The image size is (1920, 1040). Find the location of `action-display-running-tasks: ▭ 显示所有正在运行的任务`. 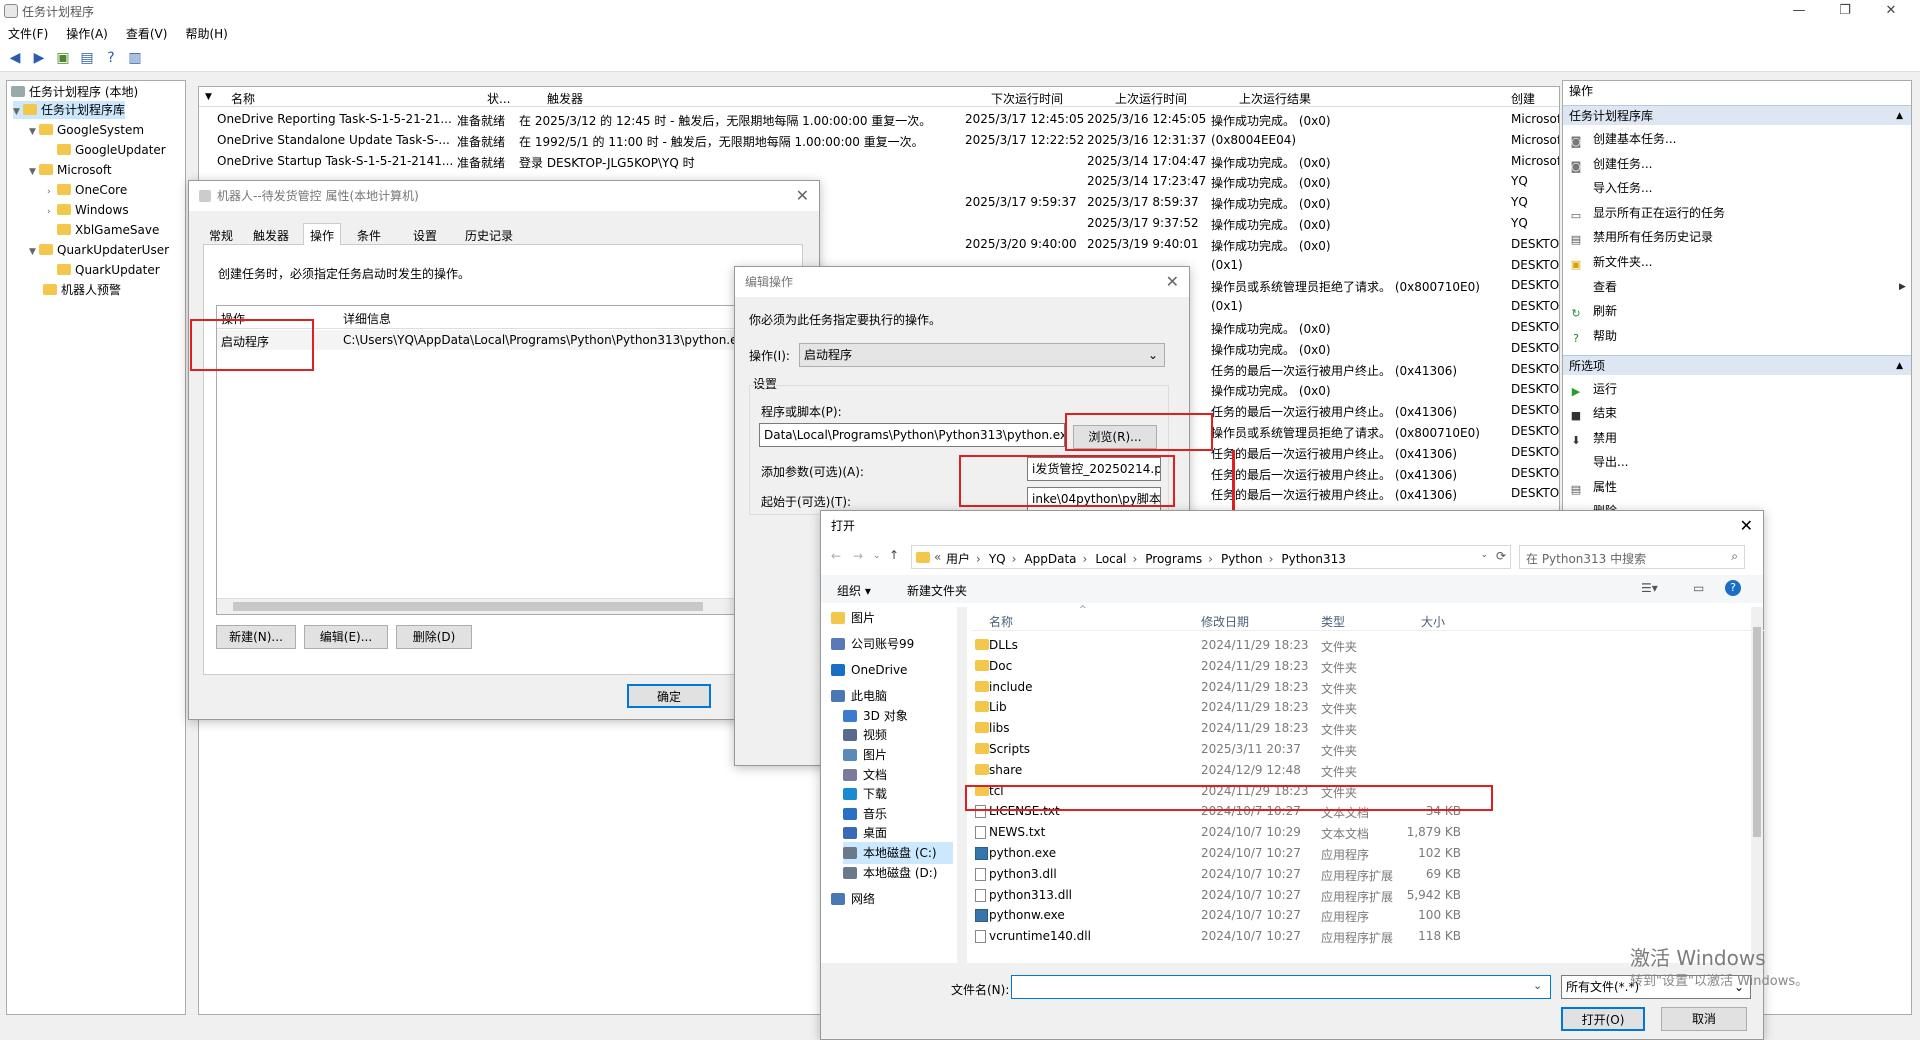

action-display-running-tasks: ▭ 显示所有正在运行的任务 is located at coordinates (1647, 213).